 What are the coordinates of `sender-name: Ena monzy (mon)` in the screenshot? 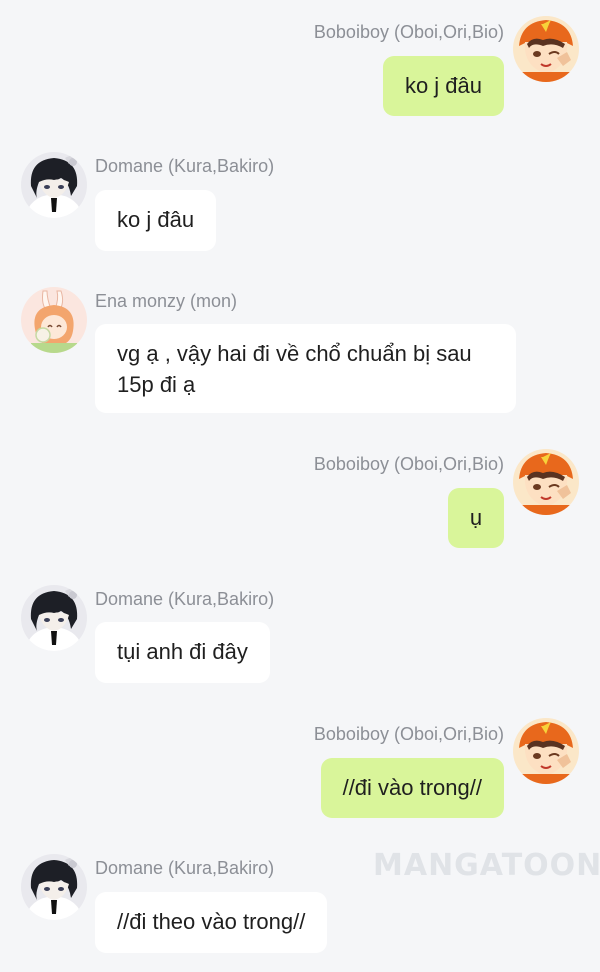 It's located at (166, 301).